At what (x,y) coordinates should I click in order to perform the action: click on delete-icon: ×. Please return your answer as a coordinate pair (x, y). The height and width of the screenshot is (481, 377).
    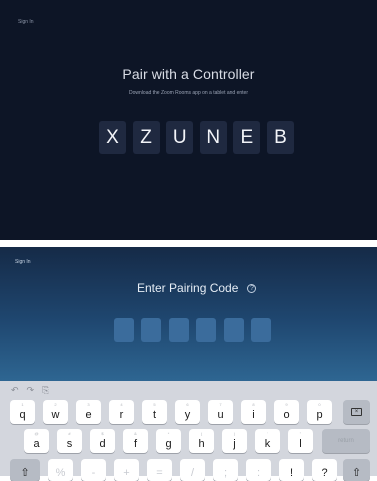
    Looking at the image, I should click on (356, 412).